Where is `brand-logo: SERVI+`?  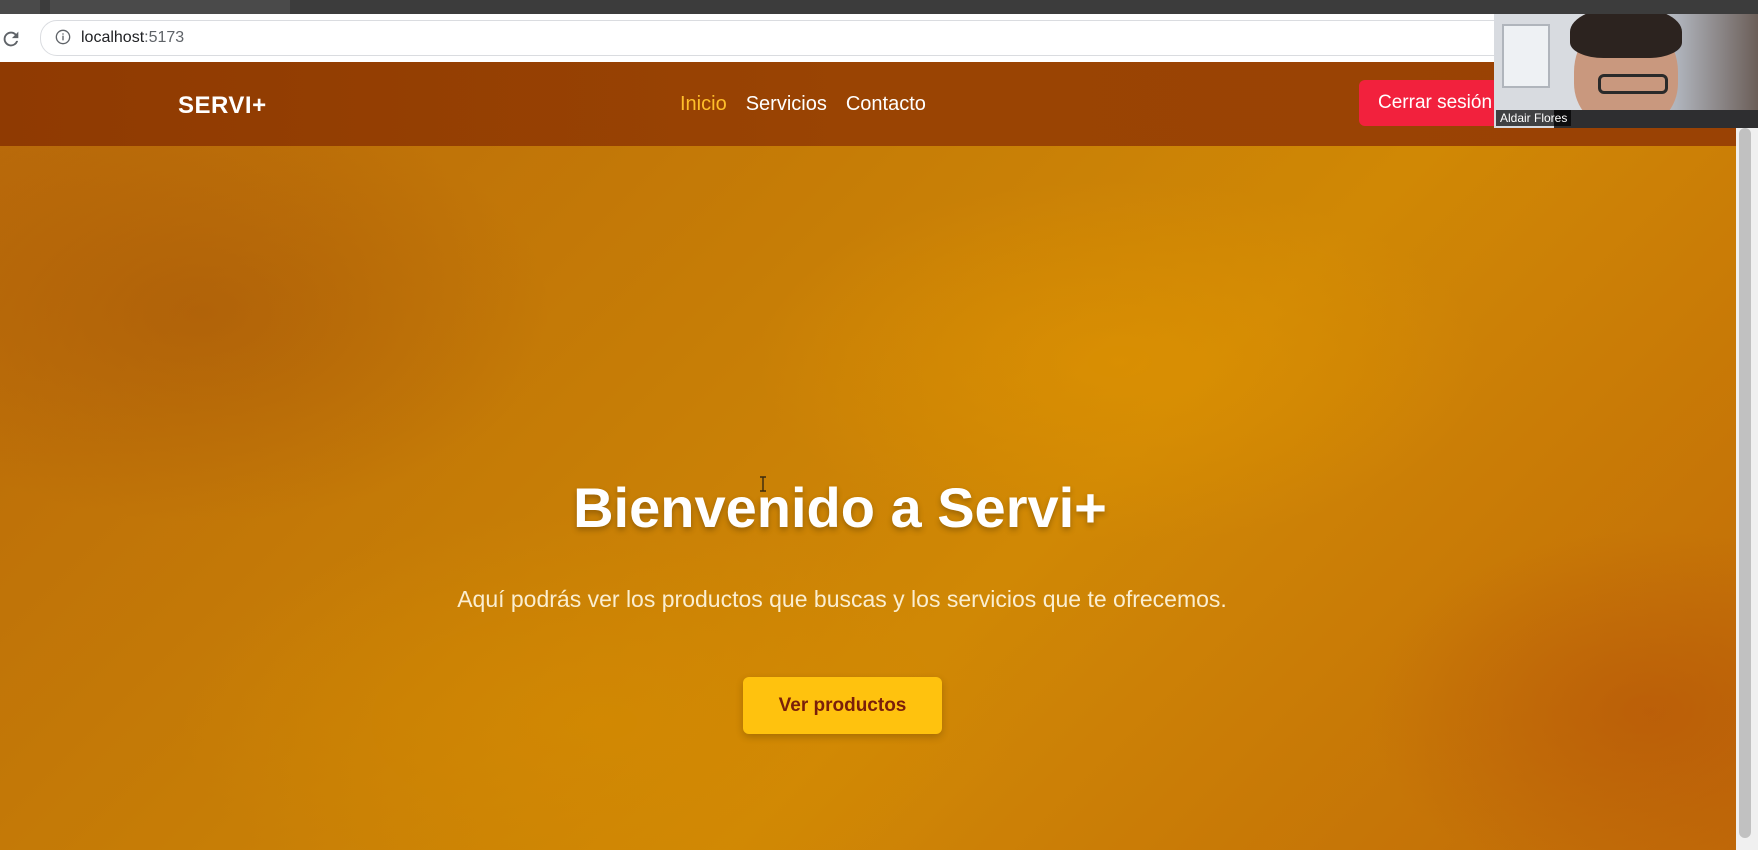
brand-logo: SERVI+ is located at coordinates (222, 106).